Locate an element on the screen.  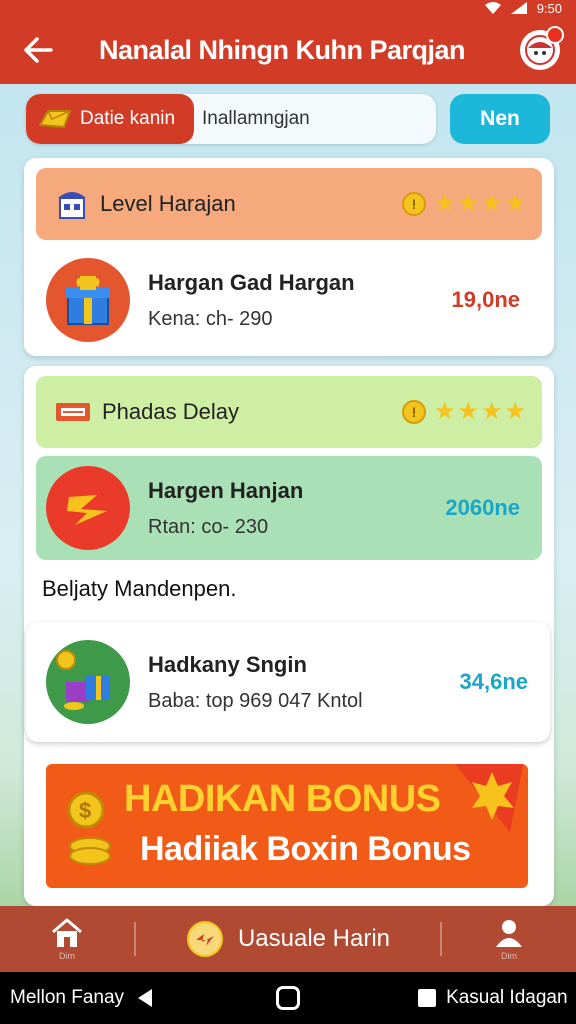
signal-icon is located at coordinates (518, 8).